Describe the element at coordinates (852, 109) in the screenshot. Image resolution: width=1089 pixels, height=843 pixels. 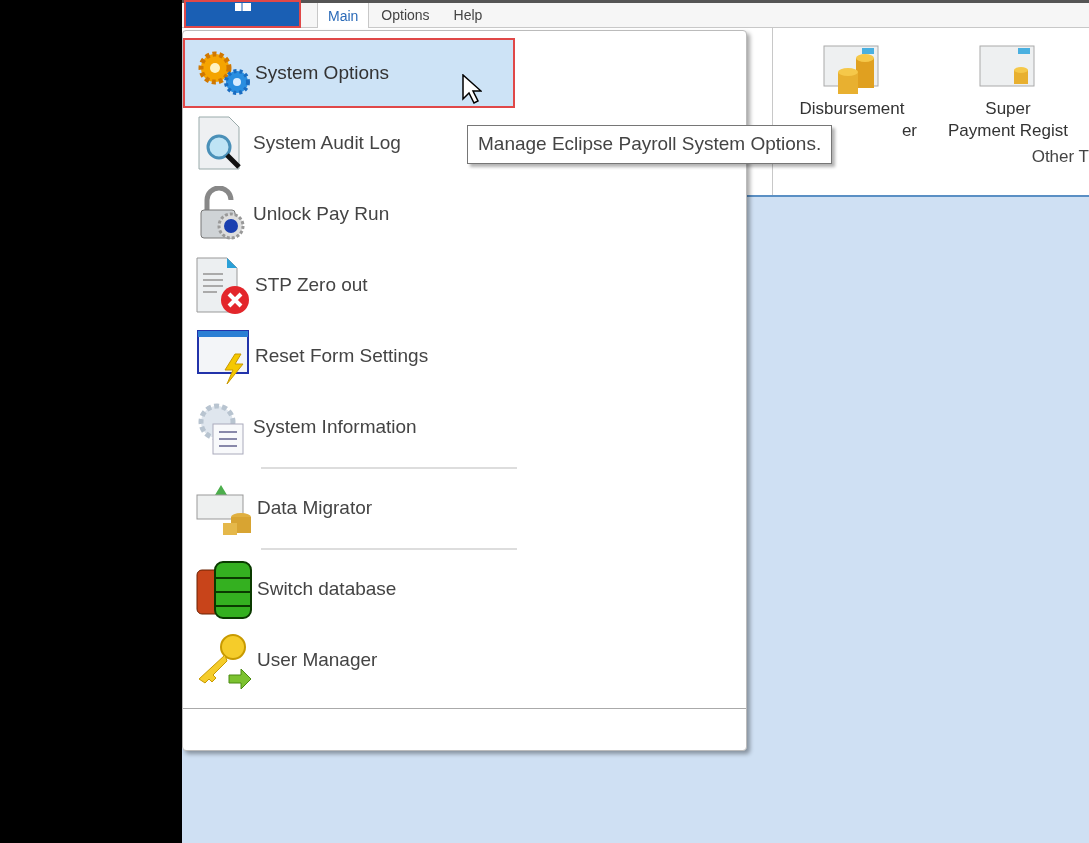
I see `ribbon-button-label: Disbursement` at that location.